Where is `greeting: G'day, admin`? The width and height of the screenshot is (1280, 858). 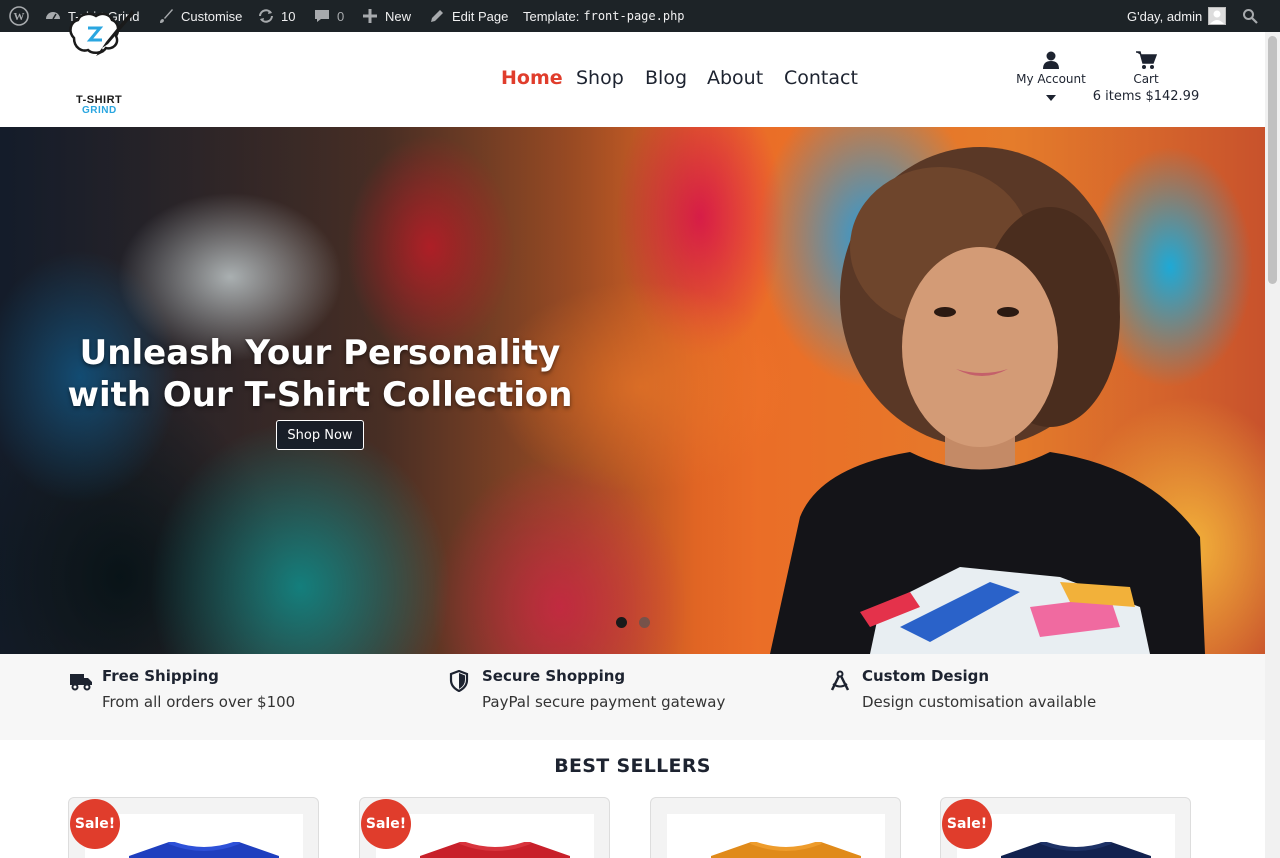
greeting: G'day, admin is located at coordinates (1165, 16).